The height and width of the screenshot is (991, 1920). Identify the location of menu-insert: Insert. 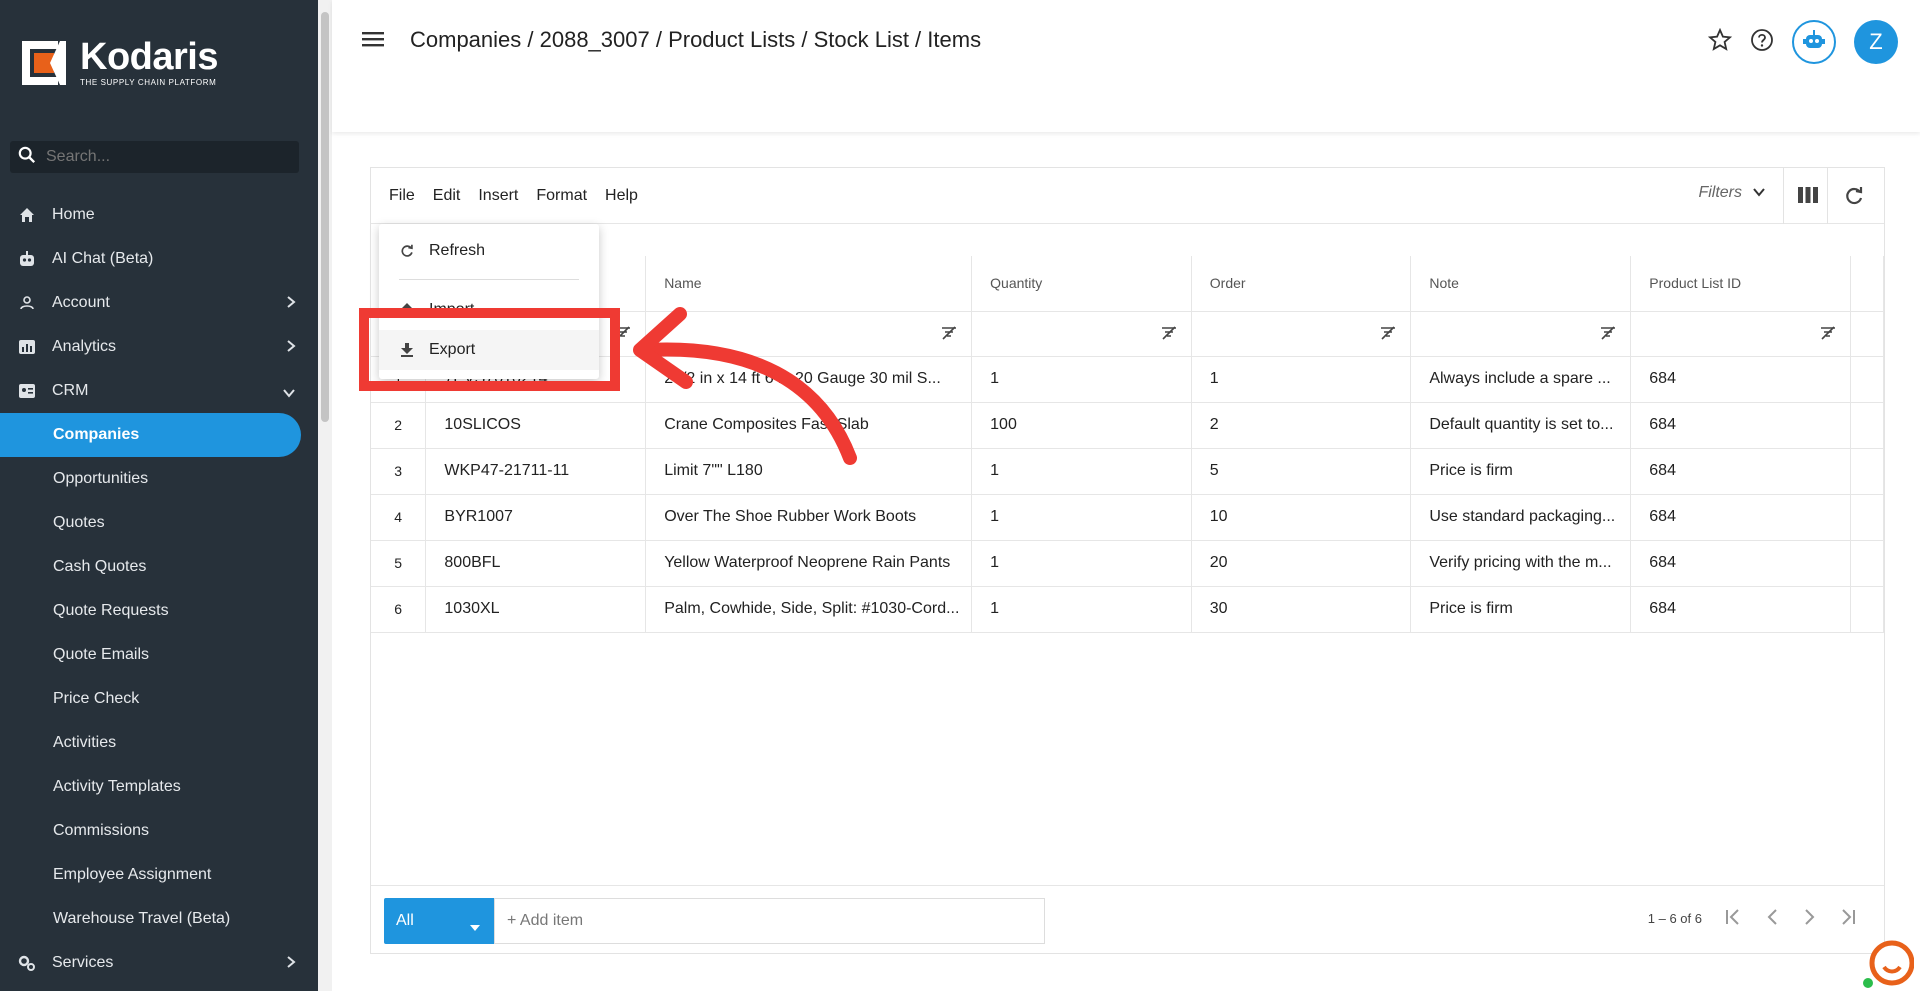
(498, 196).